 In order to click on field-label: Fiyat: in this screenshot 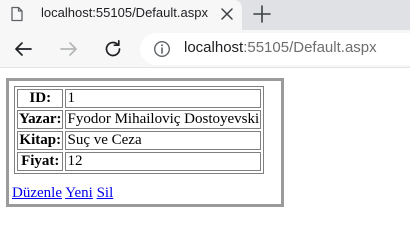, I will do `click(40, 161)`.